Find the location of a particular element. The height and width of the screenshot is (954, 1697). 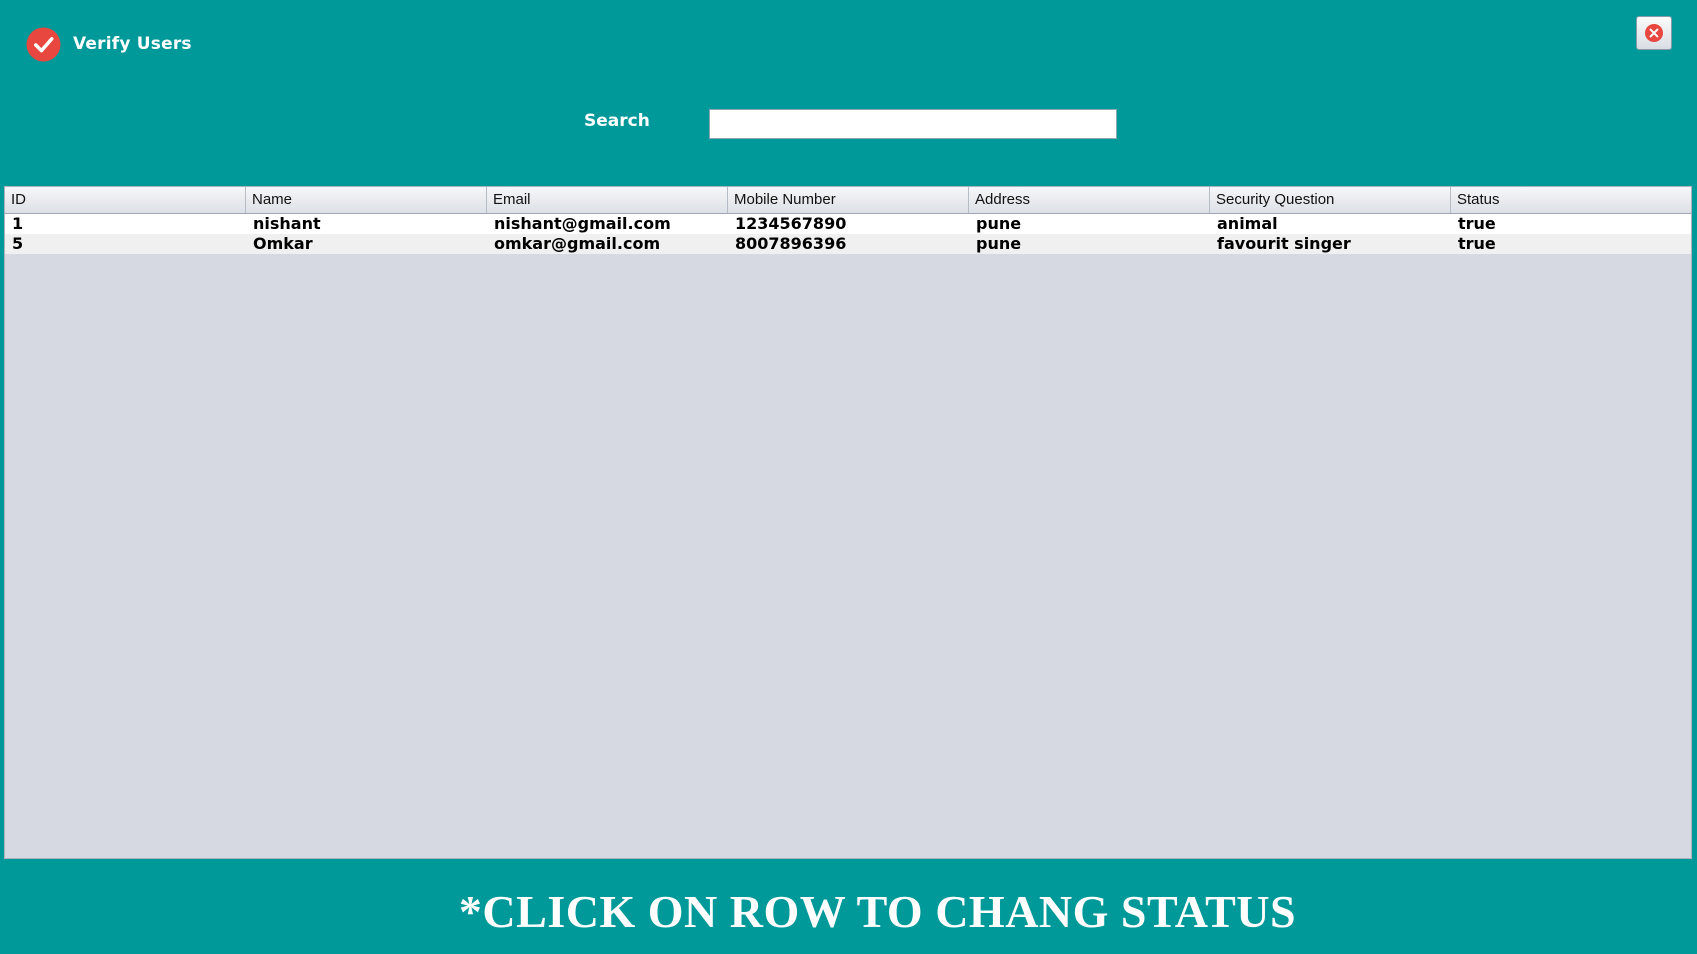

cell-id: 1 is located at coordinates (18, 223).